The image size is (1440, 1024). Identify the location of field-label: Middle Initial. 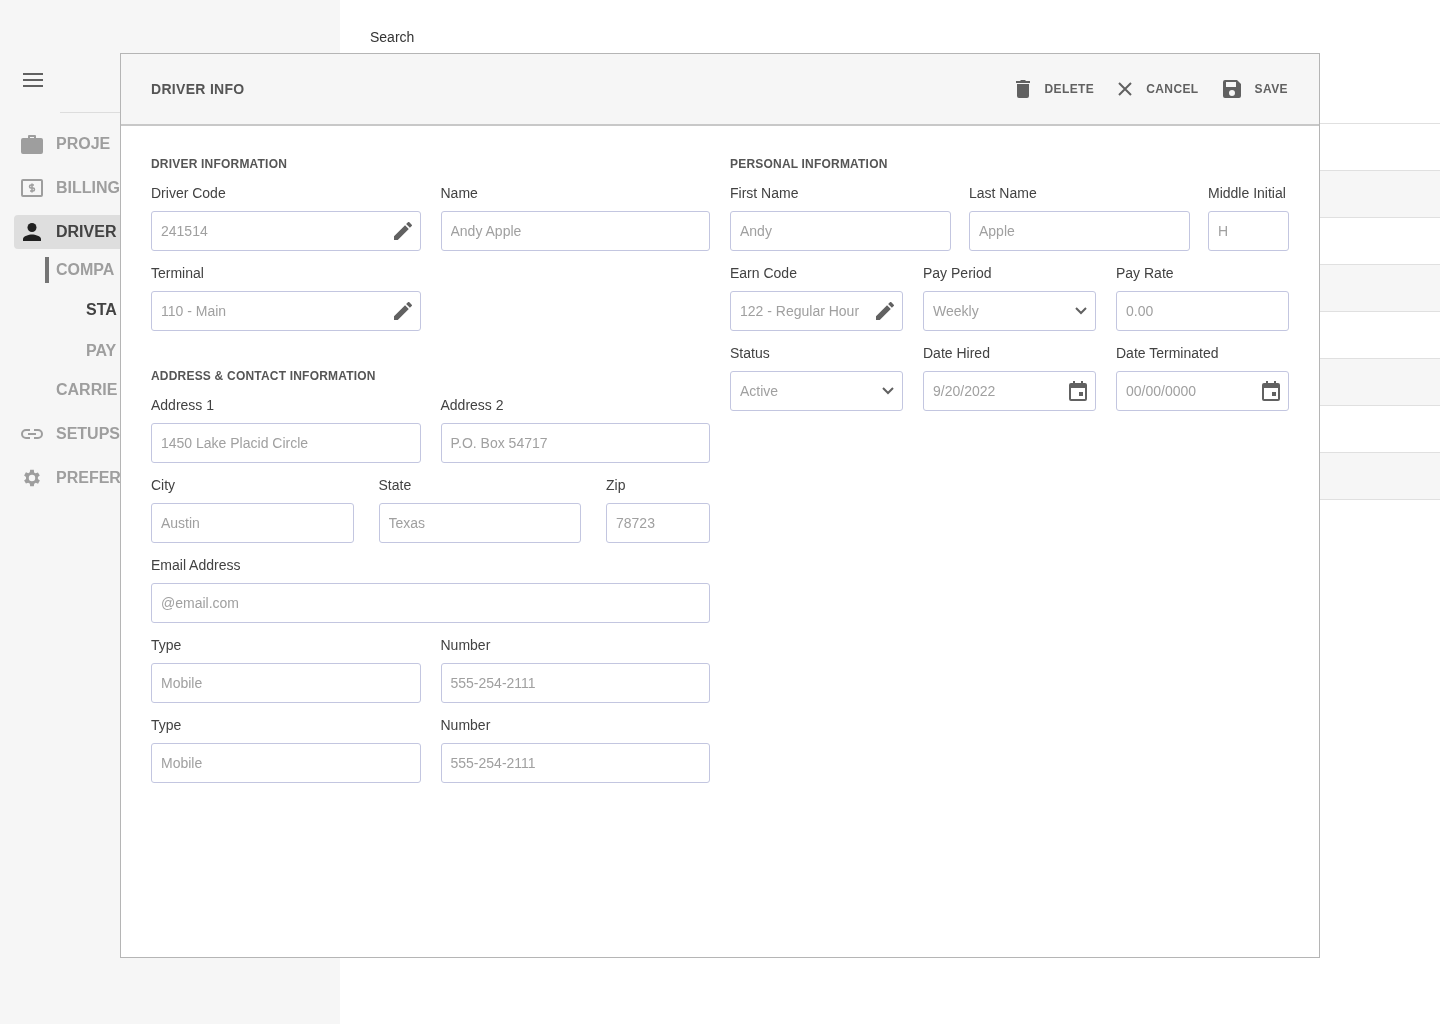
(1247, 193).